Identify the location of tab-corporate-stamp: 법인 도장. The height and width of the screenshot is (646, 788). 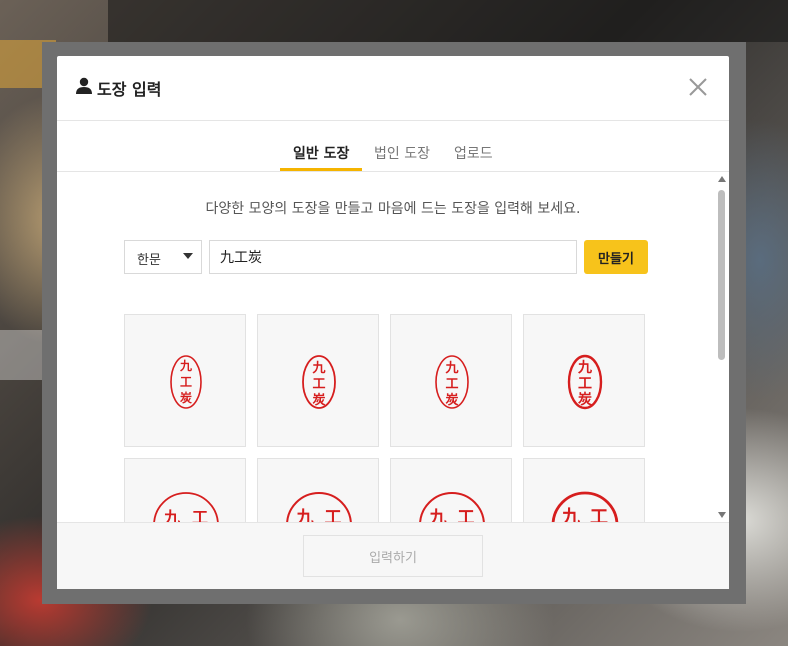
(402, 153).